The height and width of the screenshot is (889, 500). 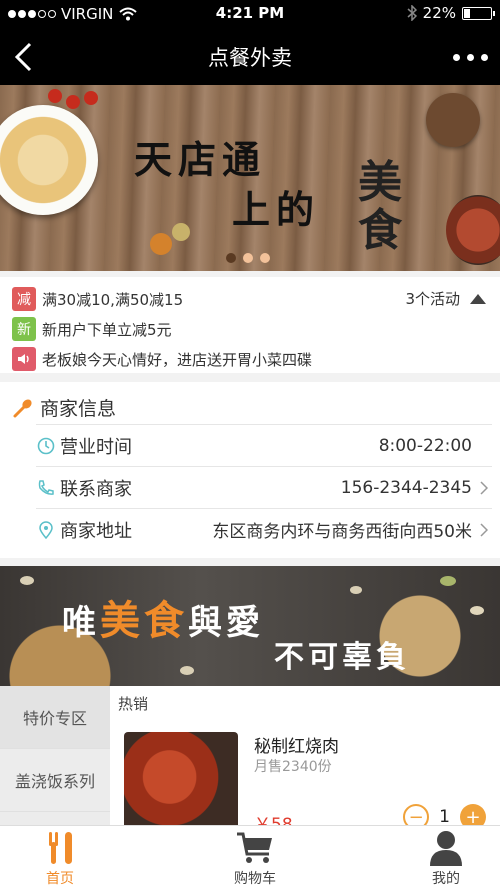 I want to click on promo-banner-line-2: 不可辜負, so click(x=342, y=657).